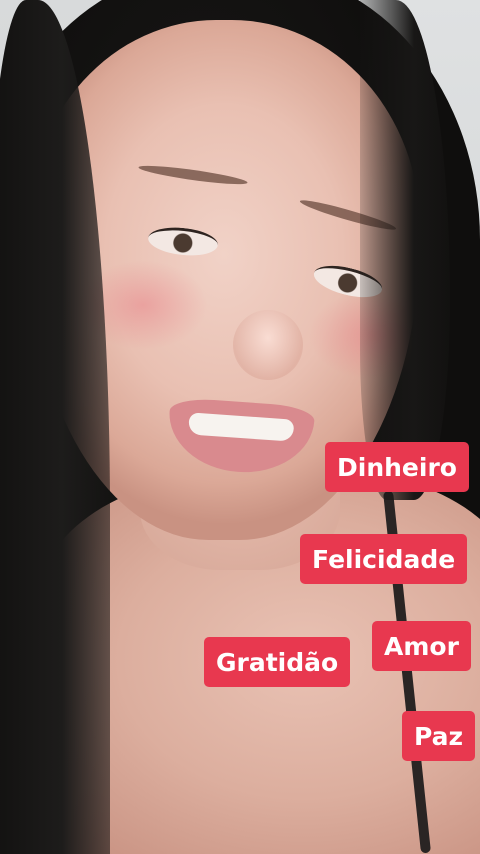  Describe the element at coordinates (384, 559) in the screenshot. I see `tag-felicidade: Felicidade` at that location.